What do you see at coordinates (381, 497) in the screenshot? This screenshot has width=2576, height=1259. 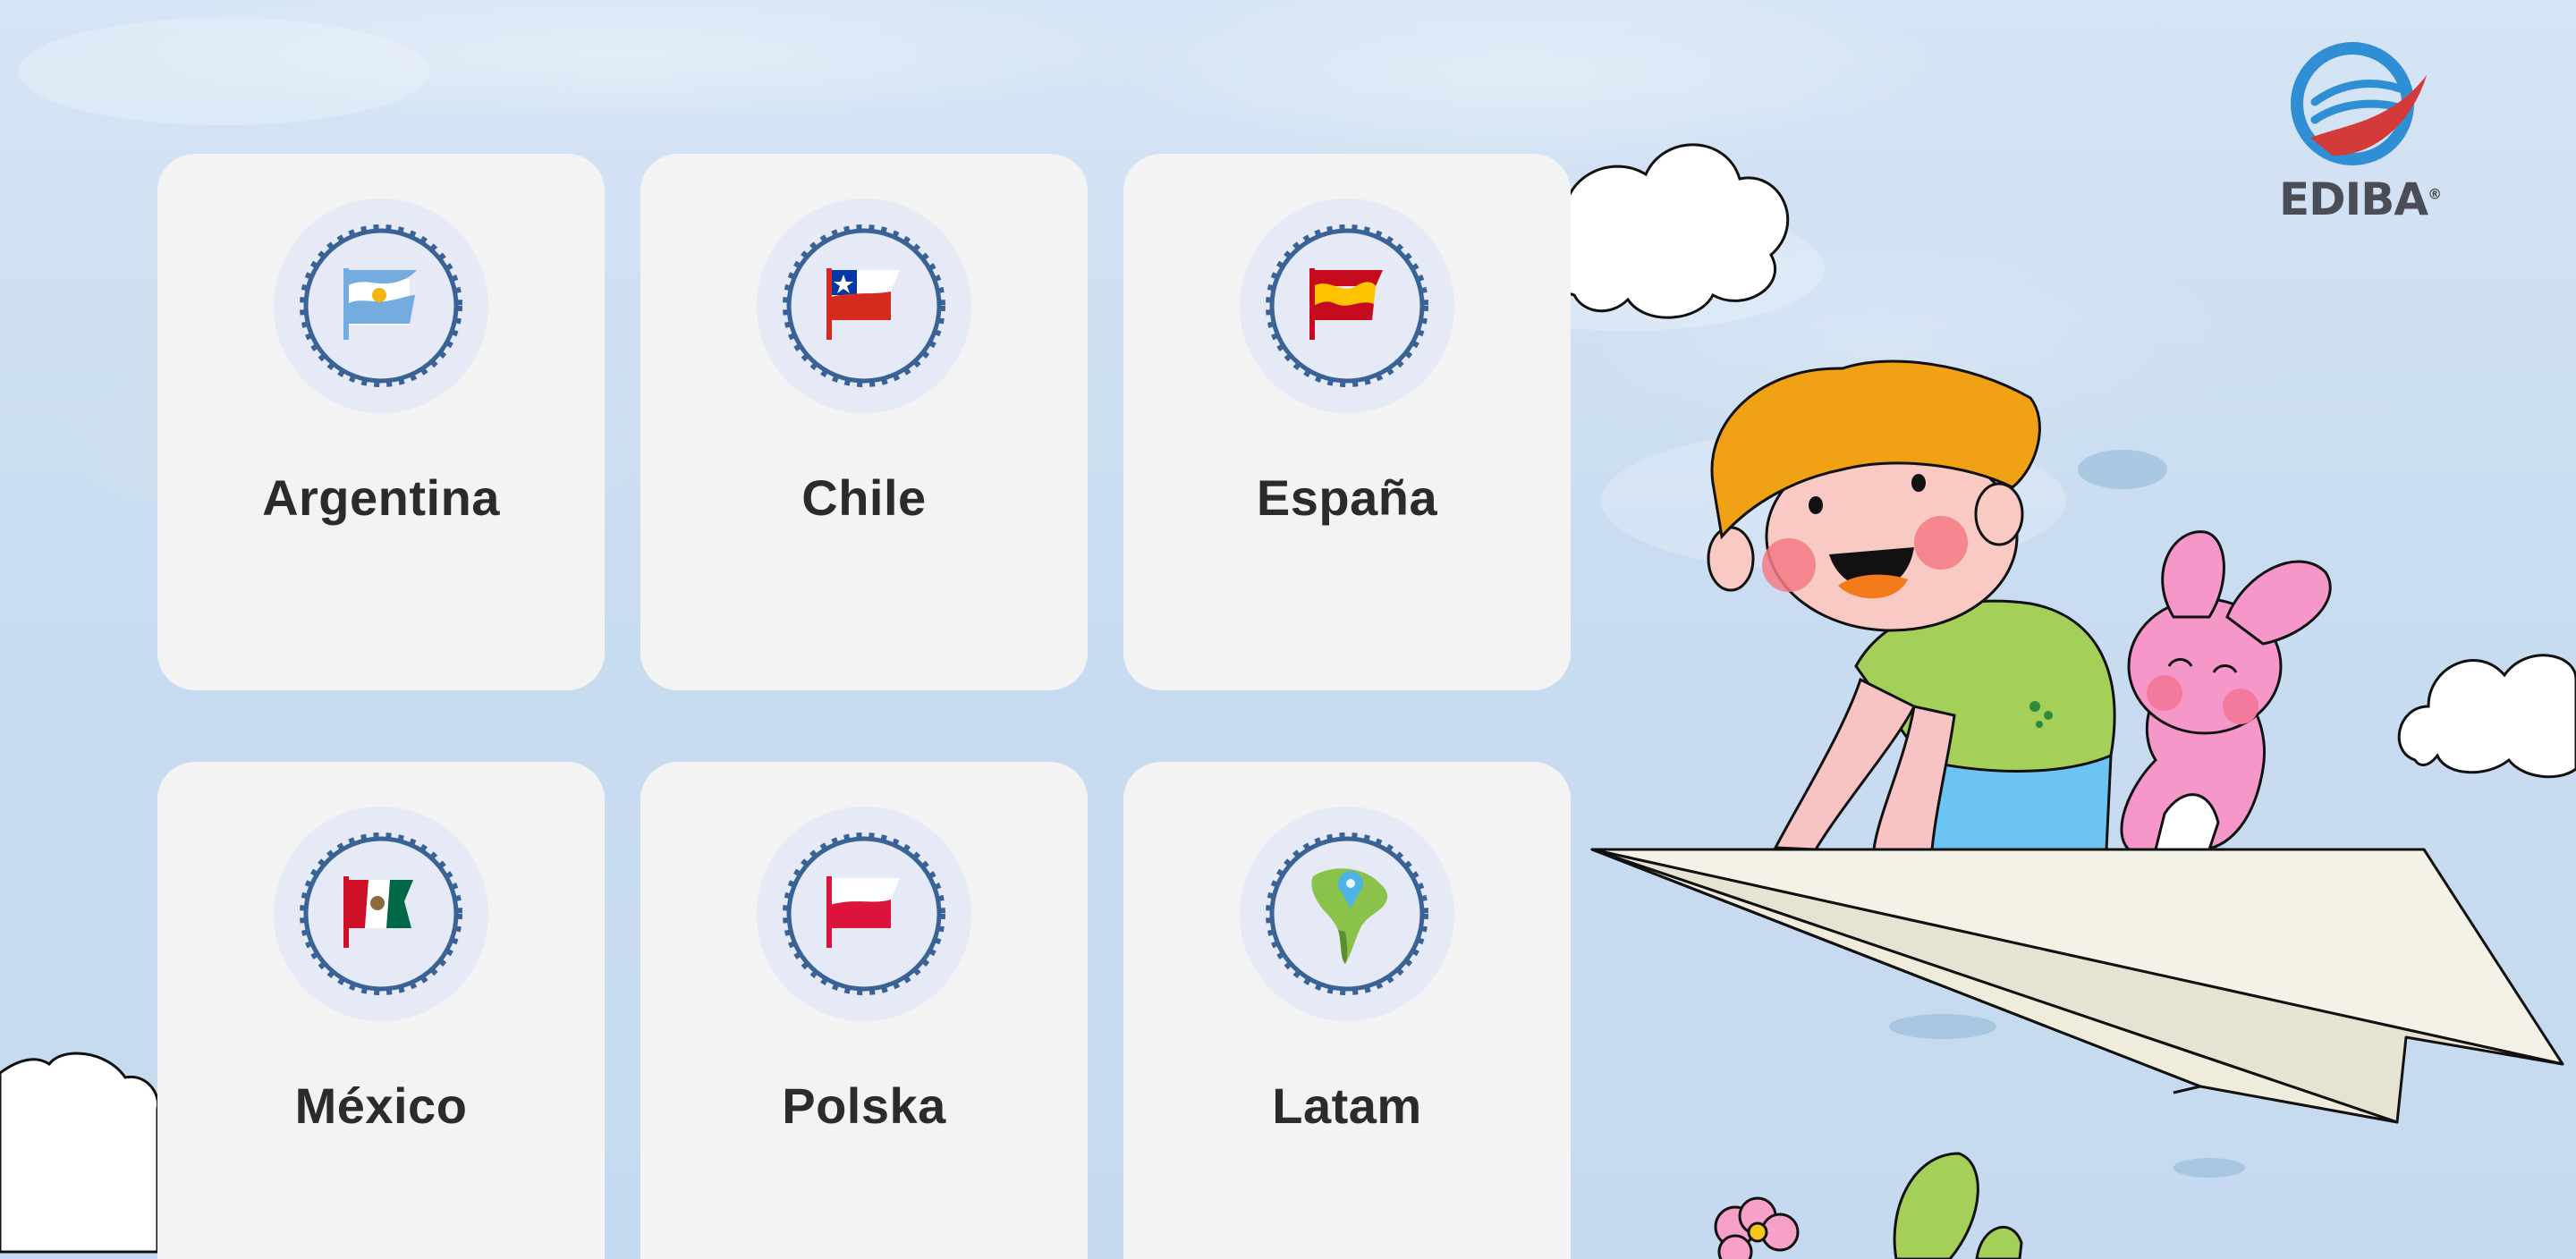 I see `card-label: Argentina` at bounding box center [381, 497].